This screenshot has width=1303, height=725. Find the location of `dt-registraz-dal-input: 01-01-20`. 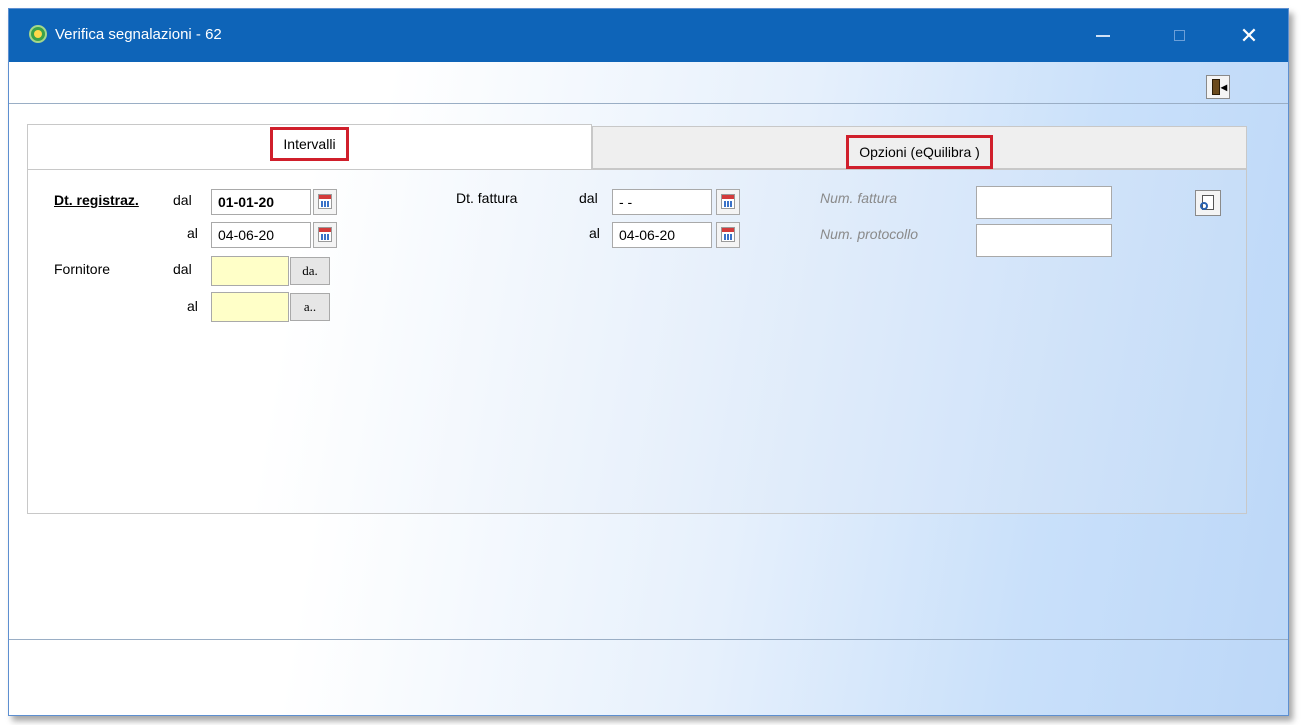

dt-registraz-dal-input: 01-01-20 is located at coordinates (261, 202).